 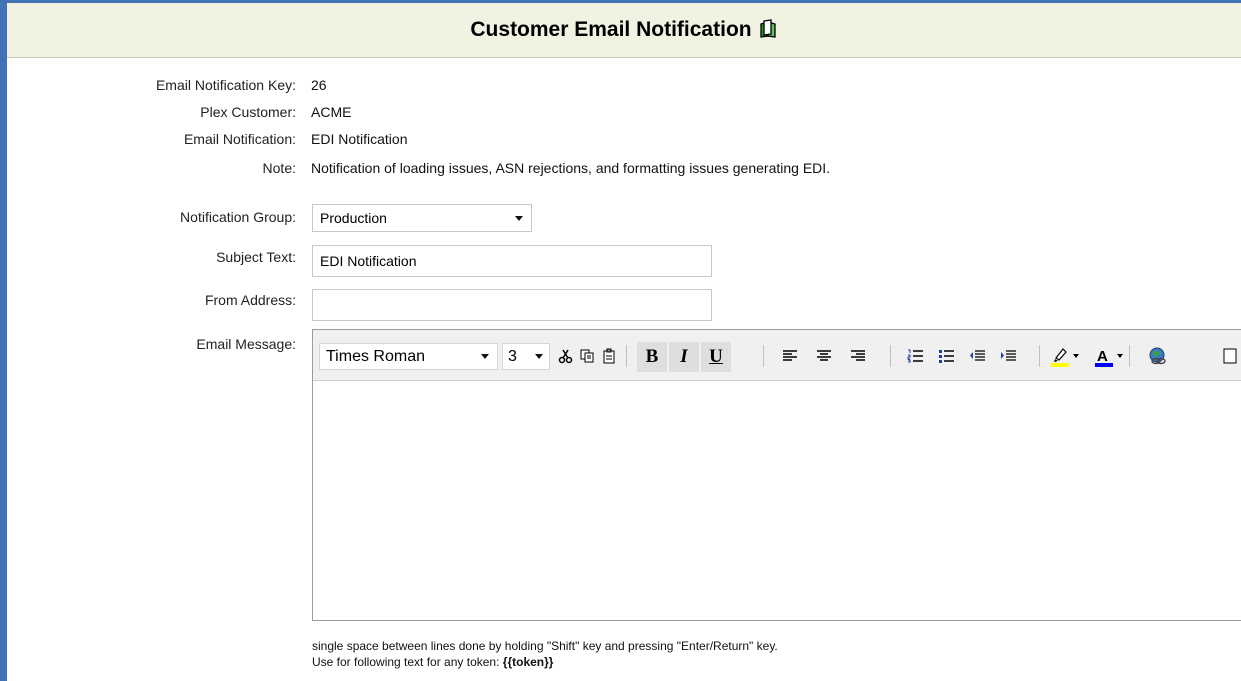 I want to click on highlight-color-dropdown, so click(x=1076, y=356).